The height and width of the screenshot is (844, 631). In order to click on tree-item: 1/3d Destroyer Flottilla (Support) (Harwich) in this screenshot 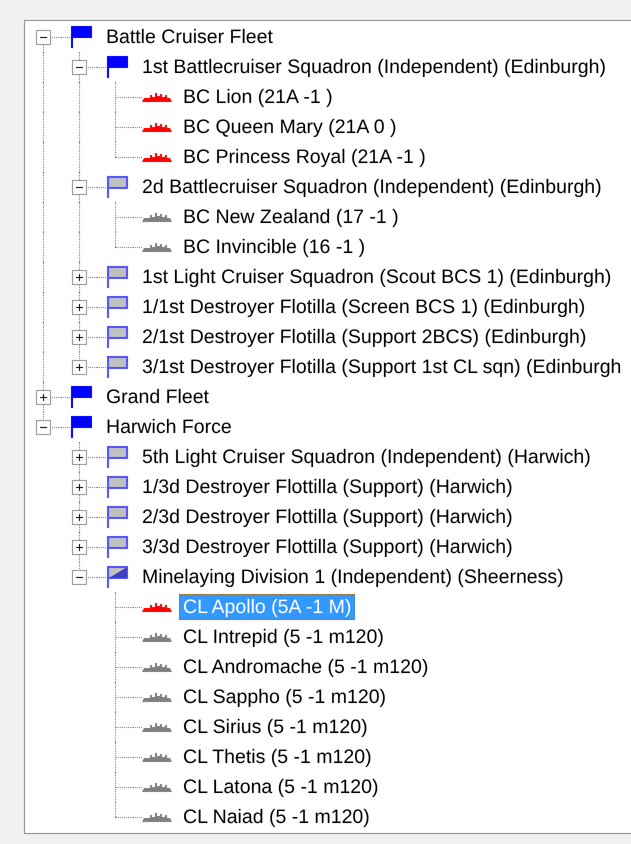, I will do `click(327, 487)`.